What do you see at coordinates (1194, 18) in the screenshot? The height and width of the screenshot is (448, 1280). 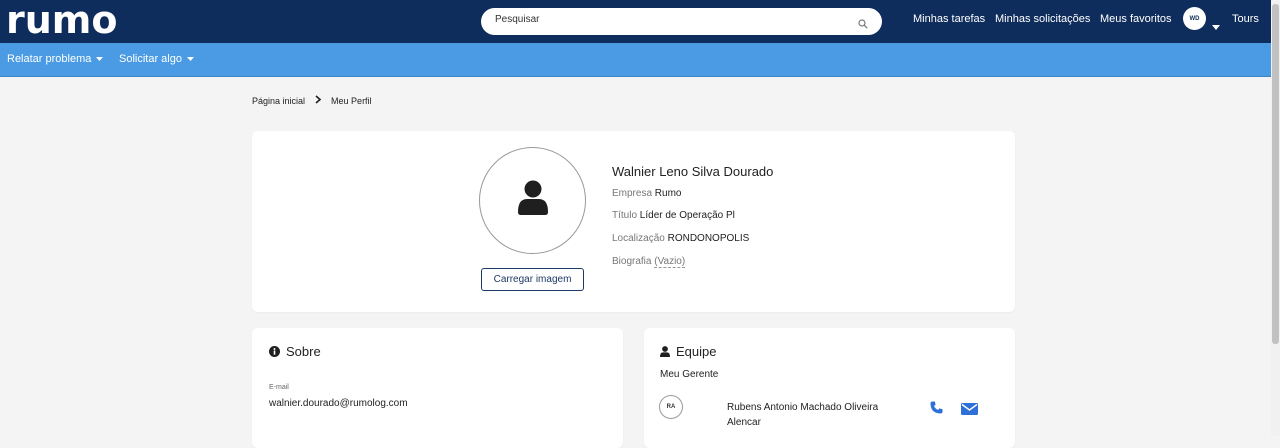 I see `user-avatar: WD` at bounding box center [1194, 18].